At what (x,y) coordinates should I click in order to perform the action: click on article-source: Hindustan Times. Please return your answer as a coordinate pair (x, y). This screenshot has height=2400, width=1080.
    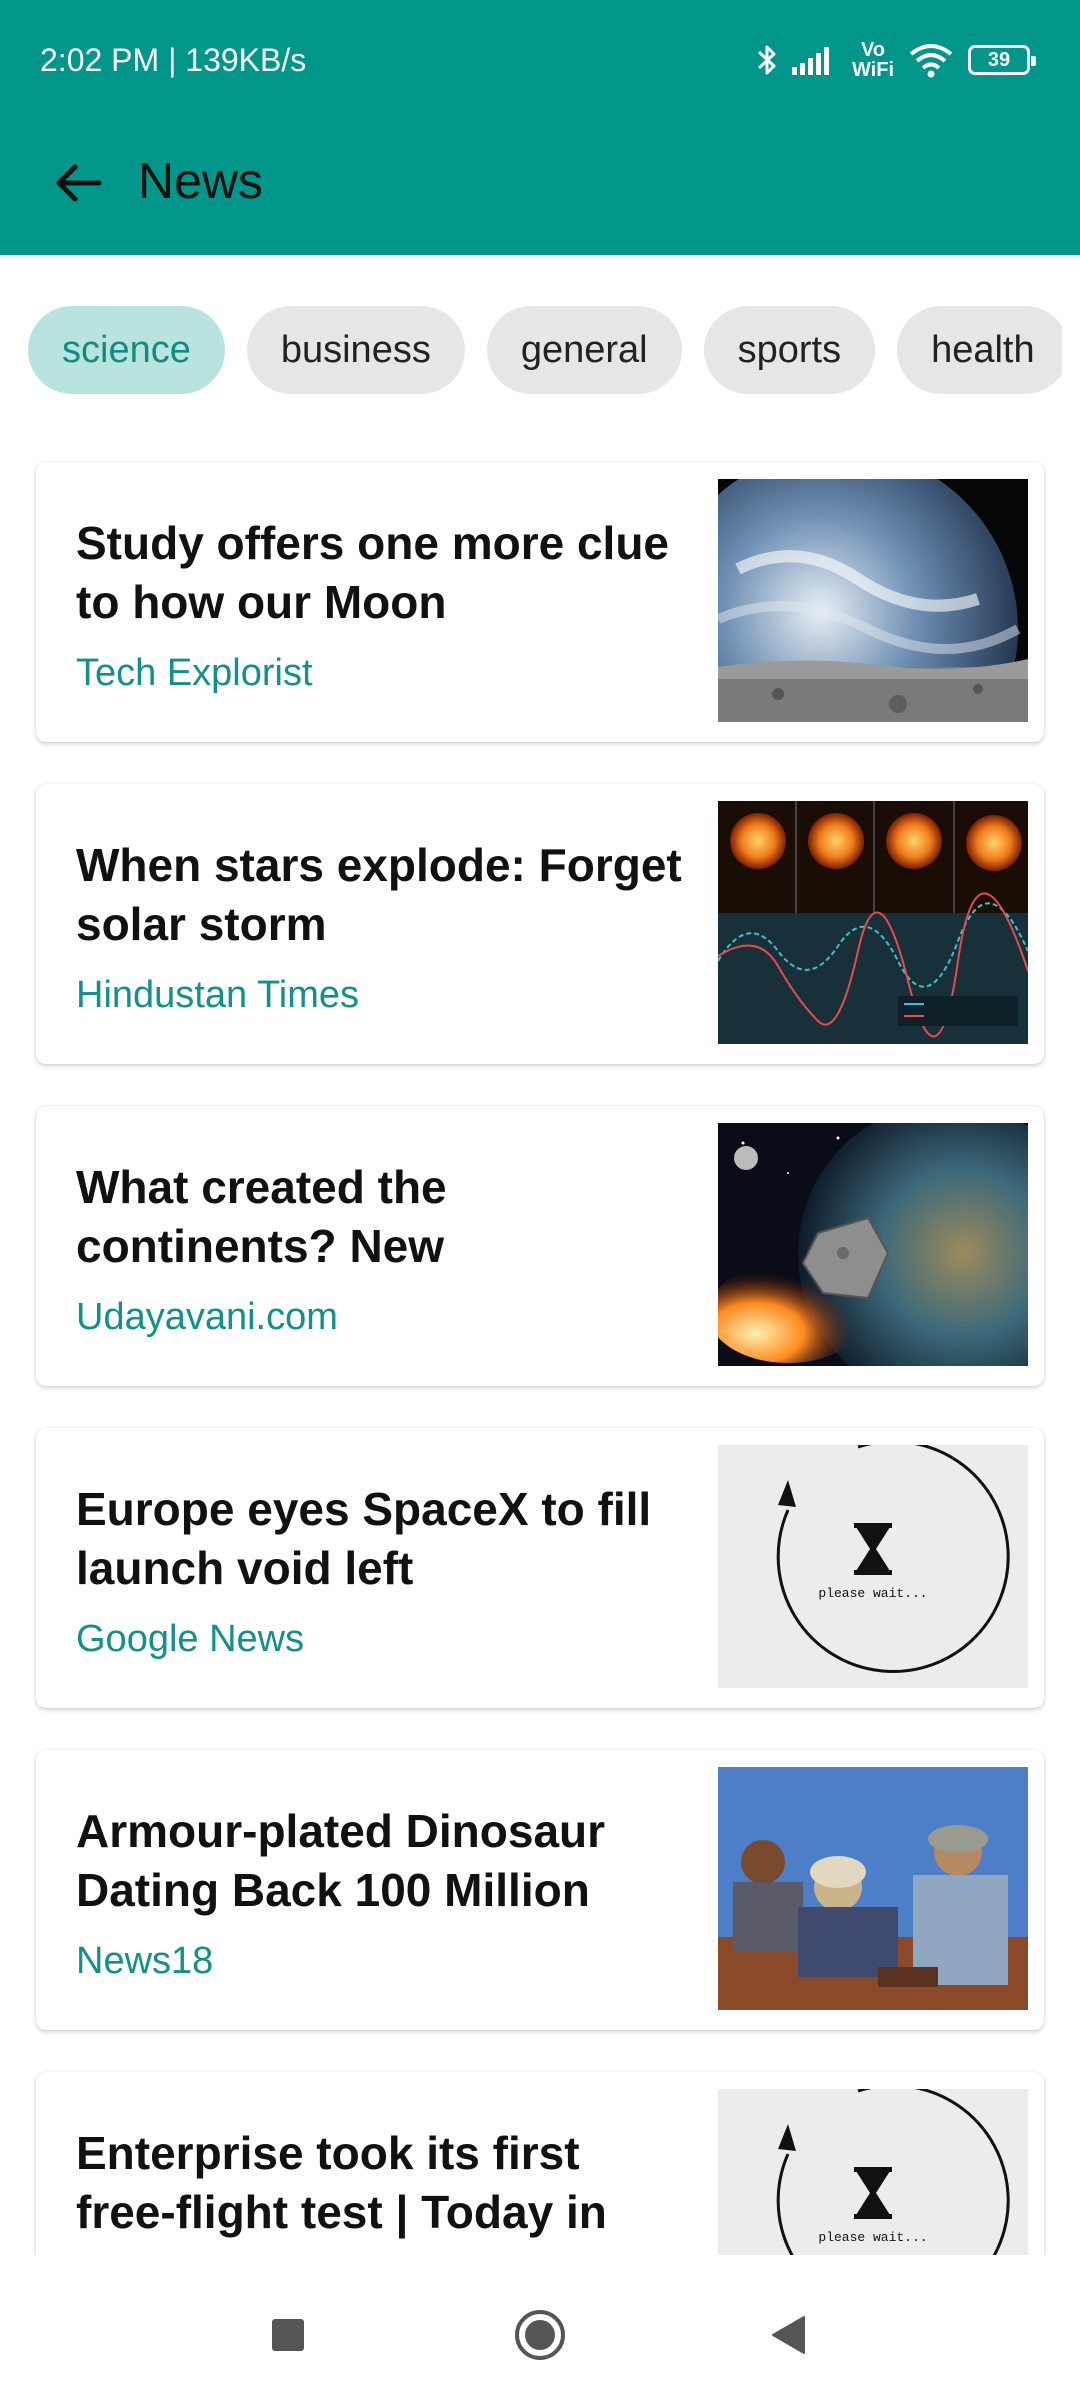
    Looking at the image, I should click on (218, 995).